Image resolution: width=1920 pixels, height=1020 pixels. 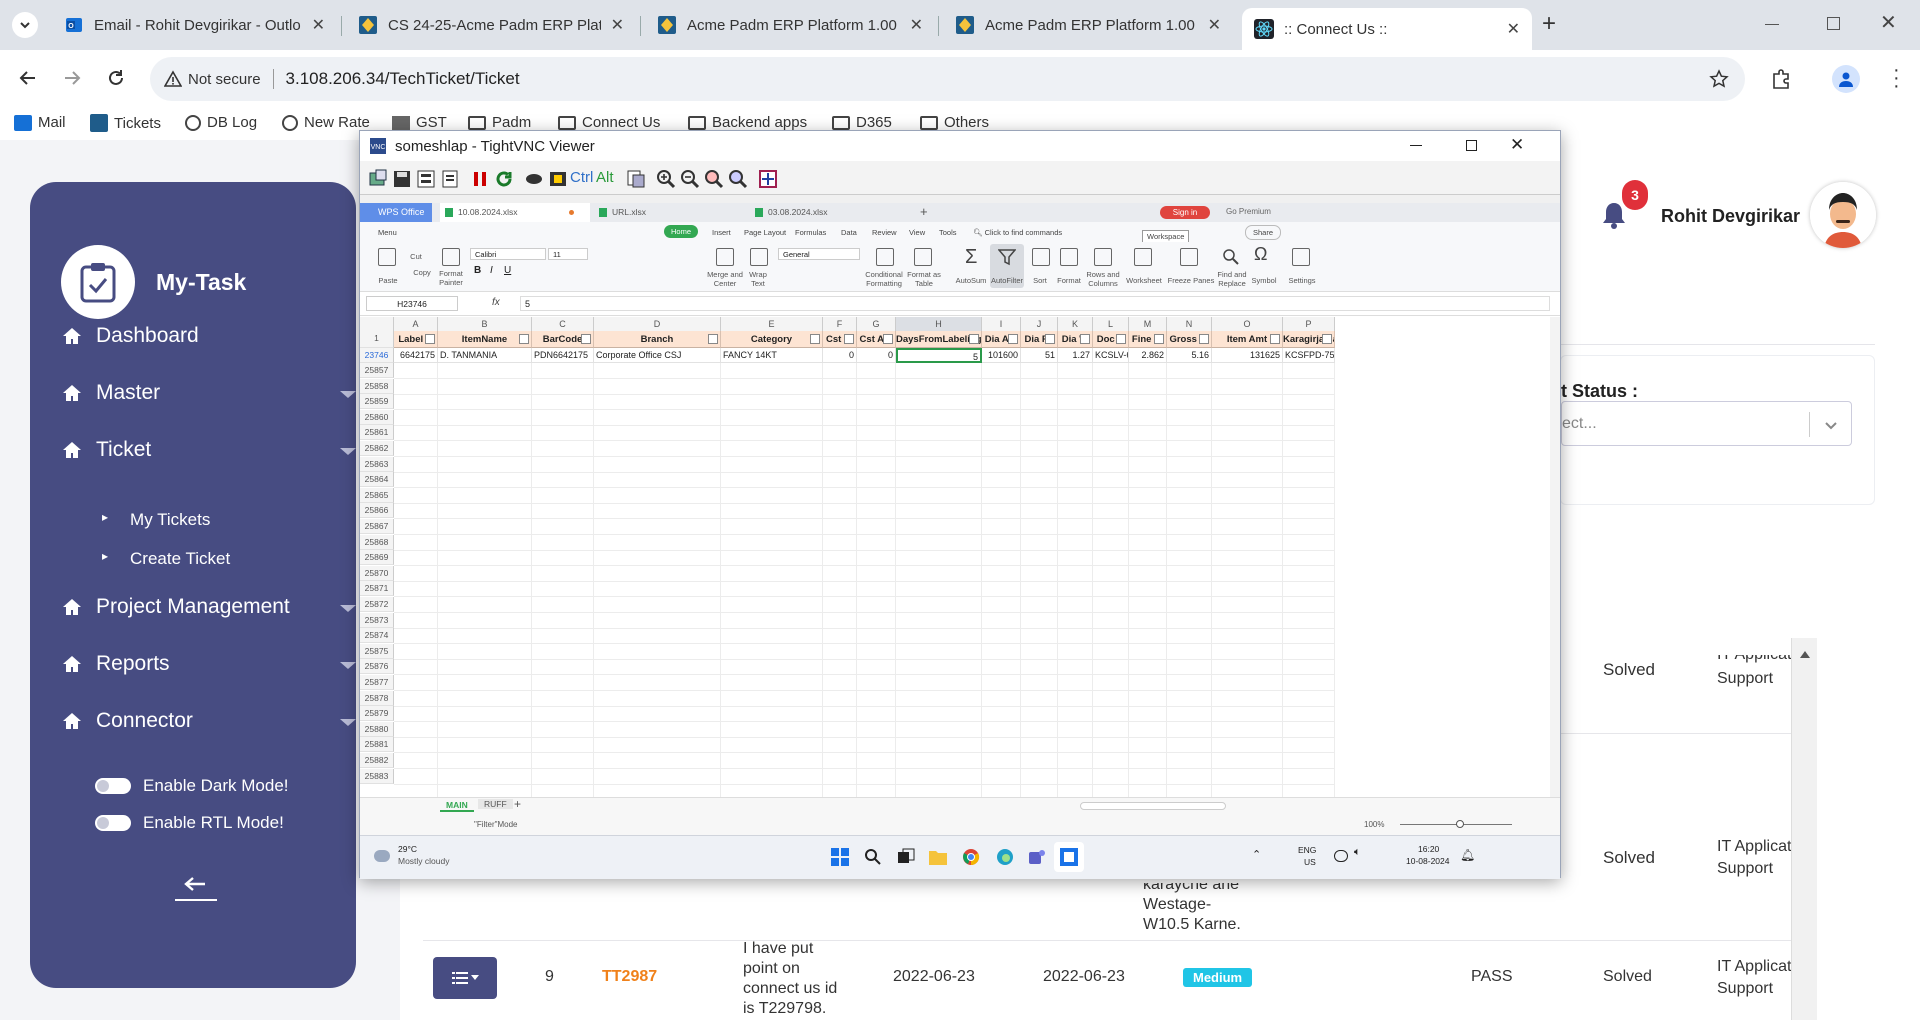 I want to click on alt-key-button: Alt, so click(x=605, y=177).